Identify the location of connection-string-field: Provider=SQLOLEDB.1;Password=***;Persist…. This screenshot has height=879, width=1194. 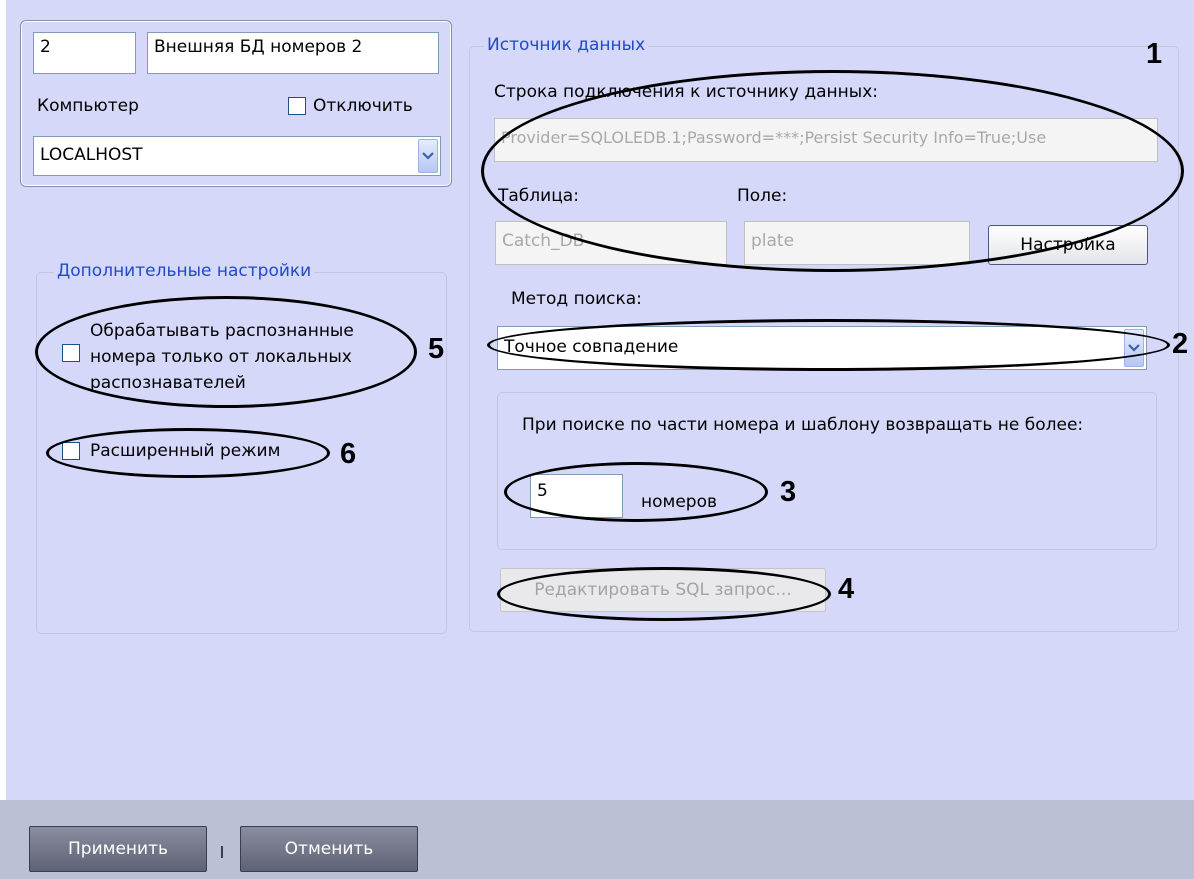
(826, 140).